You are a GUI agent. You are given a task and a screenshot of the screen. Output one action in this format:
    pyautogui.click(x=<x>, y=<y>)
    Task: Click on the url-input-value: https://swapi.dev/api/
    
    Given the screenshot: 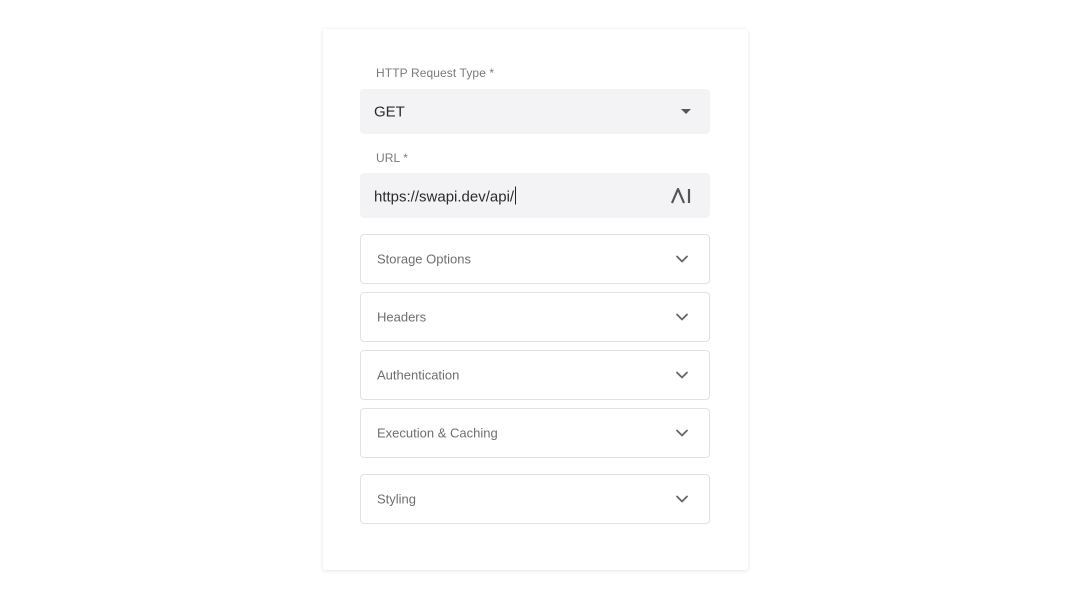 What is the action you would take?
    pyautogui.click(x=445, y=195)
    